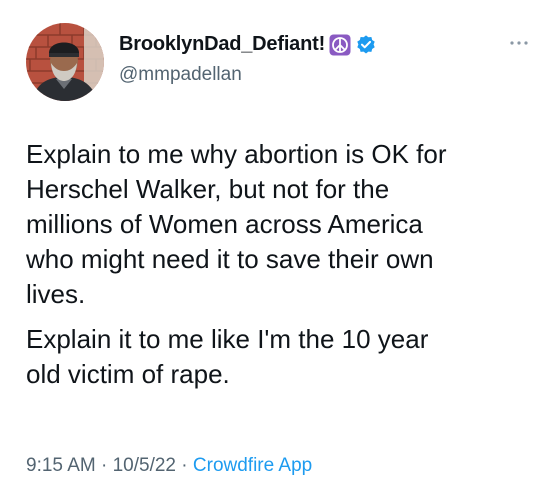 The image size is (549, 501). Describe the element at coordinates (180, 75) in the screenshot. I see `user-handle: @mmpadellan` at that location.